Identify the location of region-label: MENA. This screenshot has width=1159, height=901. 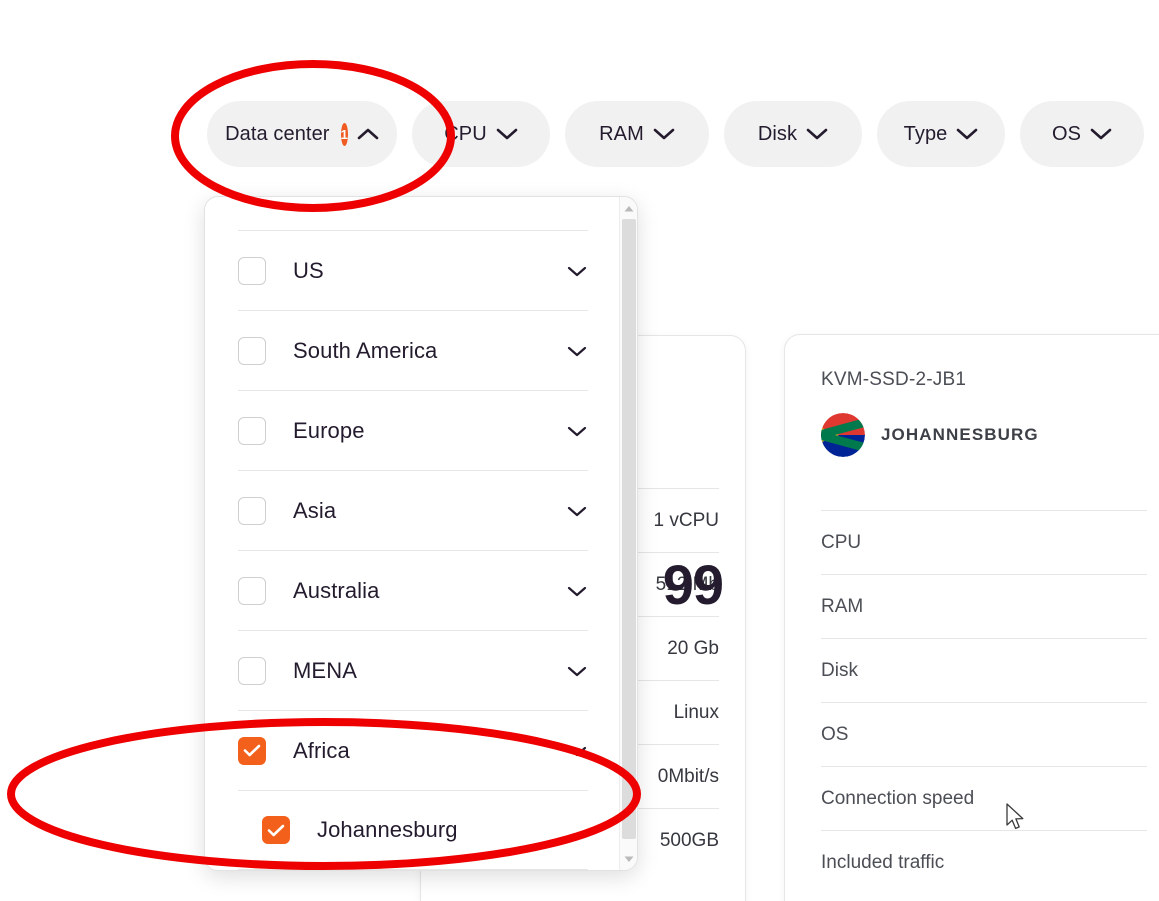
(325, 670).